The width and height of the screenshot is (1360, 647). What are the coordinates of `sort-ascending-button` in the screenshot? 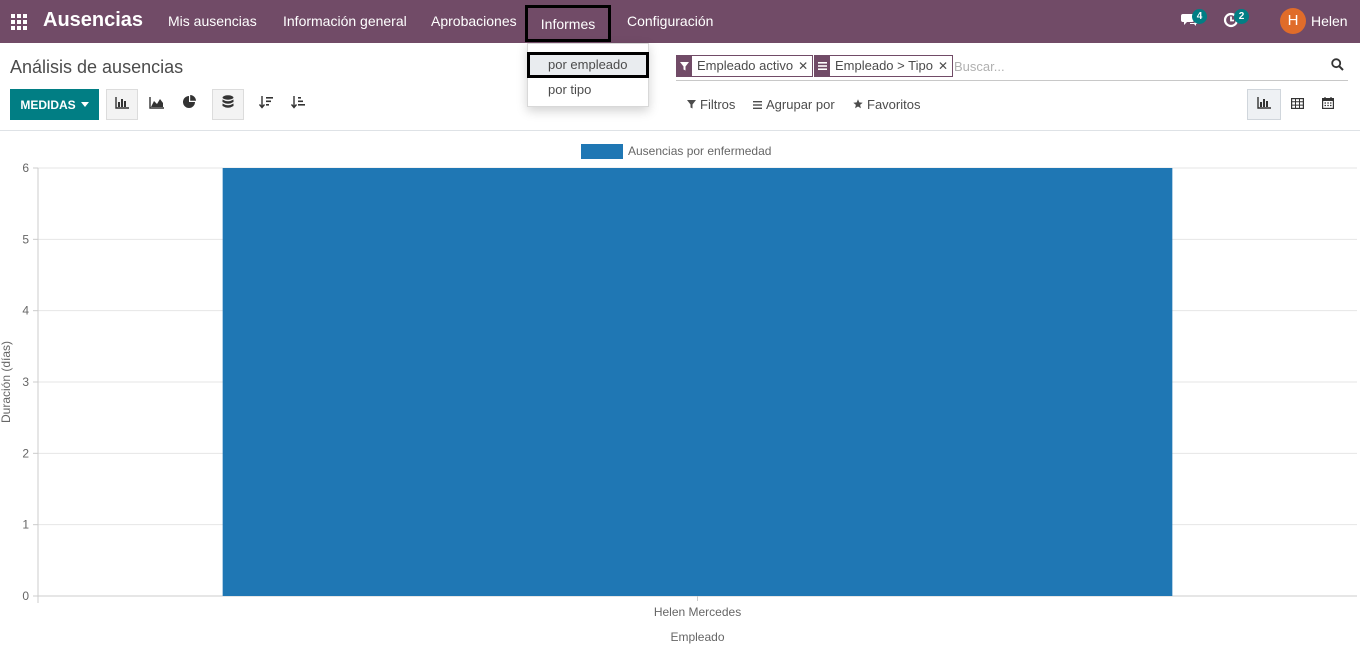 It's located at (298, 104).